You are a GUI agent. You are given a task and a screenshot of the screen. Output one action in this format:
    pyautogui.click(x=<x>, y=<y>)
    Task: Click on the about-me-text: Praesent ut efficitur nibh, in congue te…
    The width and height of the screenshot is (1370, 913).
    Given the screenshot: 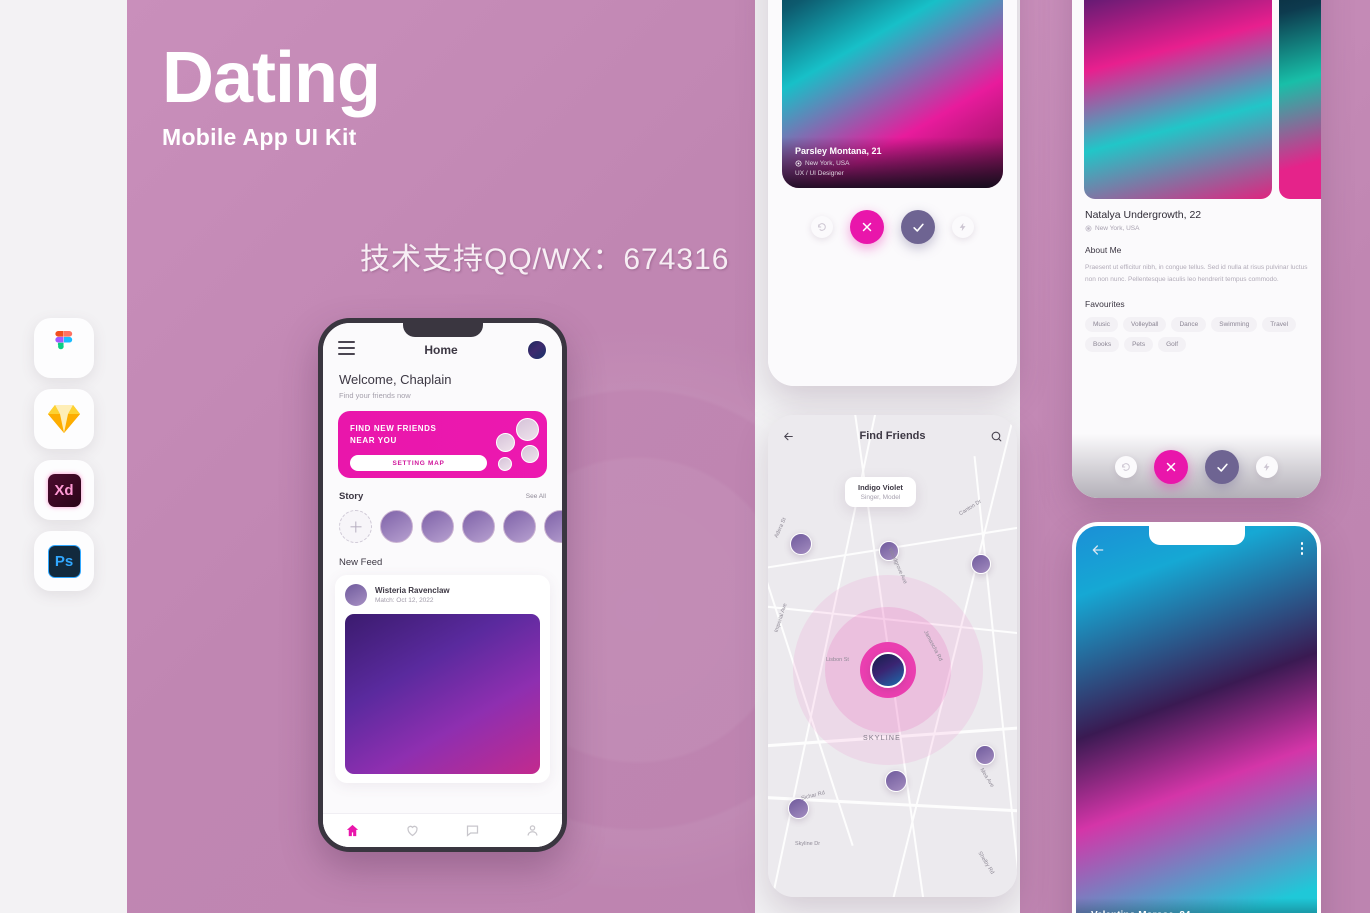 What is the action you would take?
    pyautogui.click(x=1196, y=274)
    